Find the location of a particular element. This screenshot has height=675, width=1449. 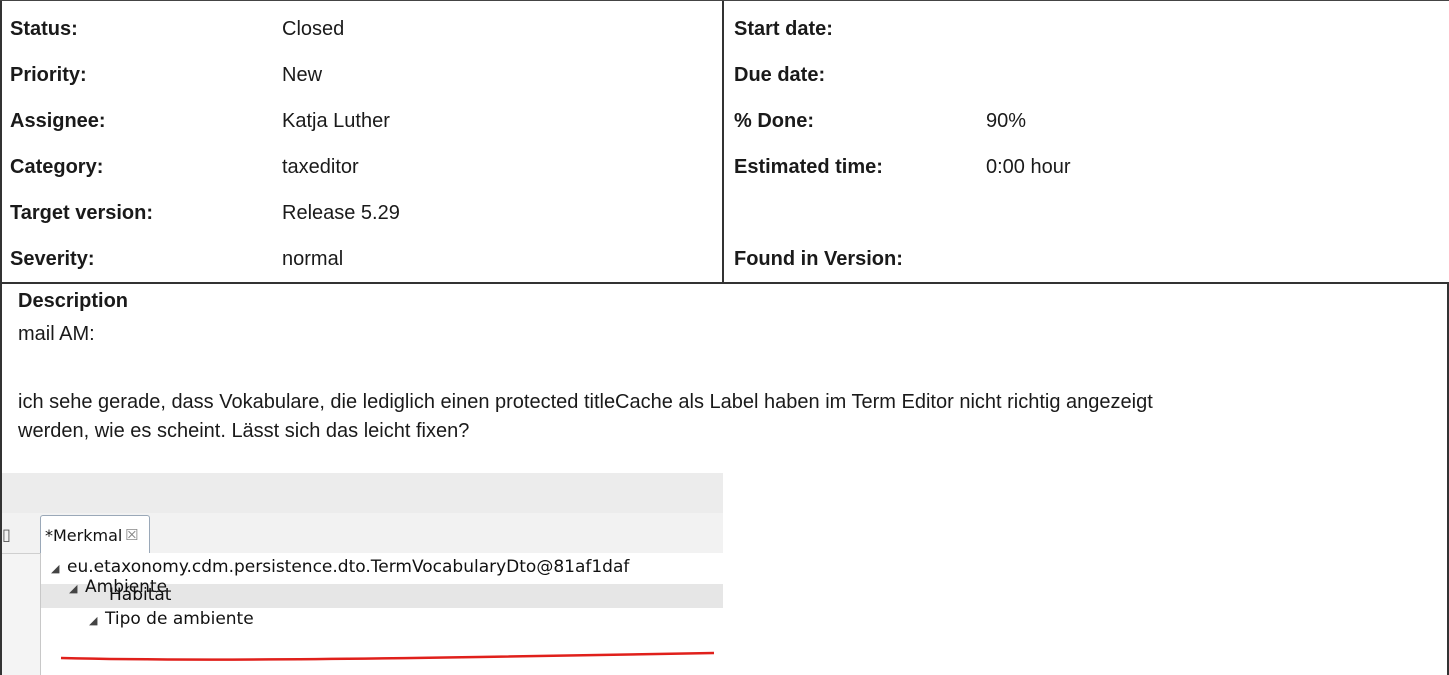

attribute-label: % Done: is located at coordinates (774, 121).